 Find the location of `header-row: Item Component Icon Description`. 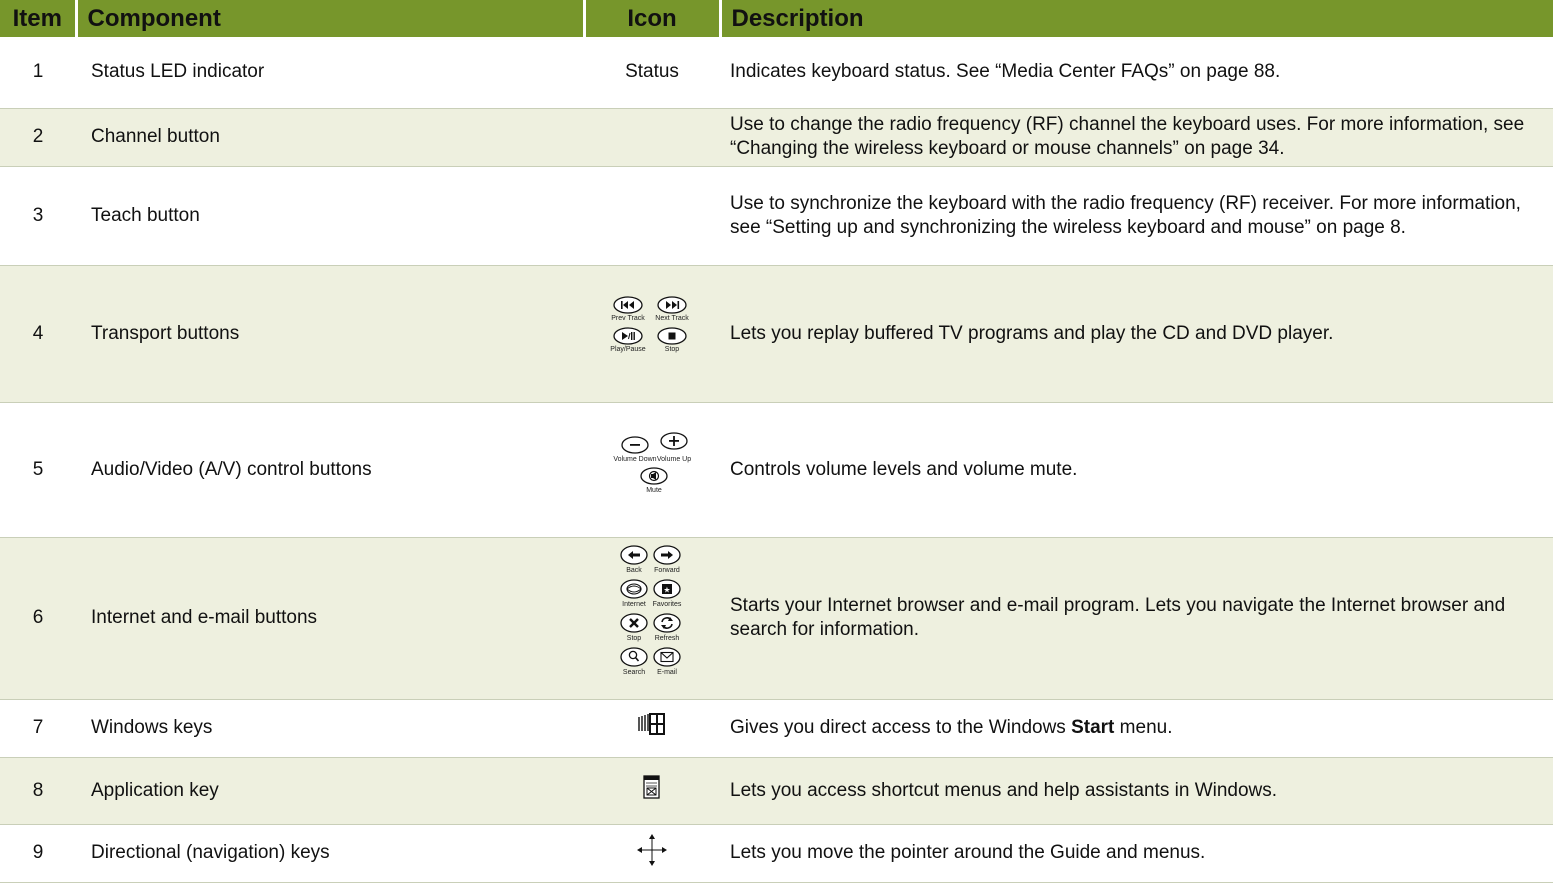

header-row: Item Component Icon Description is located at coordinates (776, 18).